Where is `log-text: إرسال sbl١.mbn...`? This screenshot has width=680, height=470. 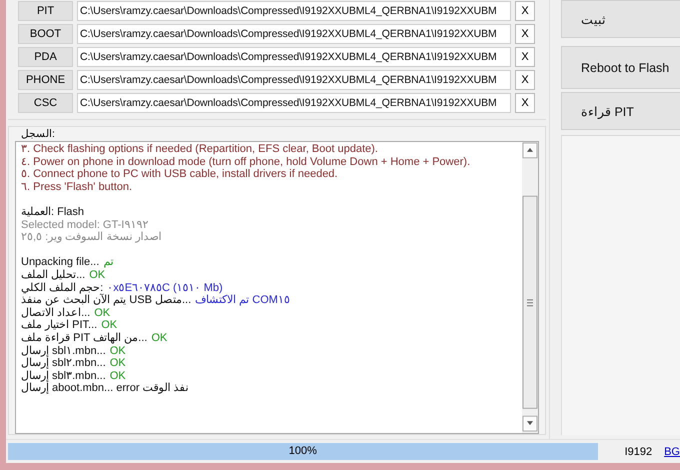 log-text: إرسال sbl١.mbn... is located at coordinates (63, 350).